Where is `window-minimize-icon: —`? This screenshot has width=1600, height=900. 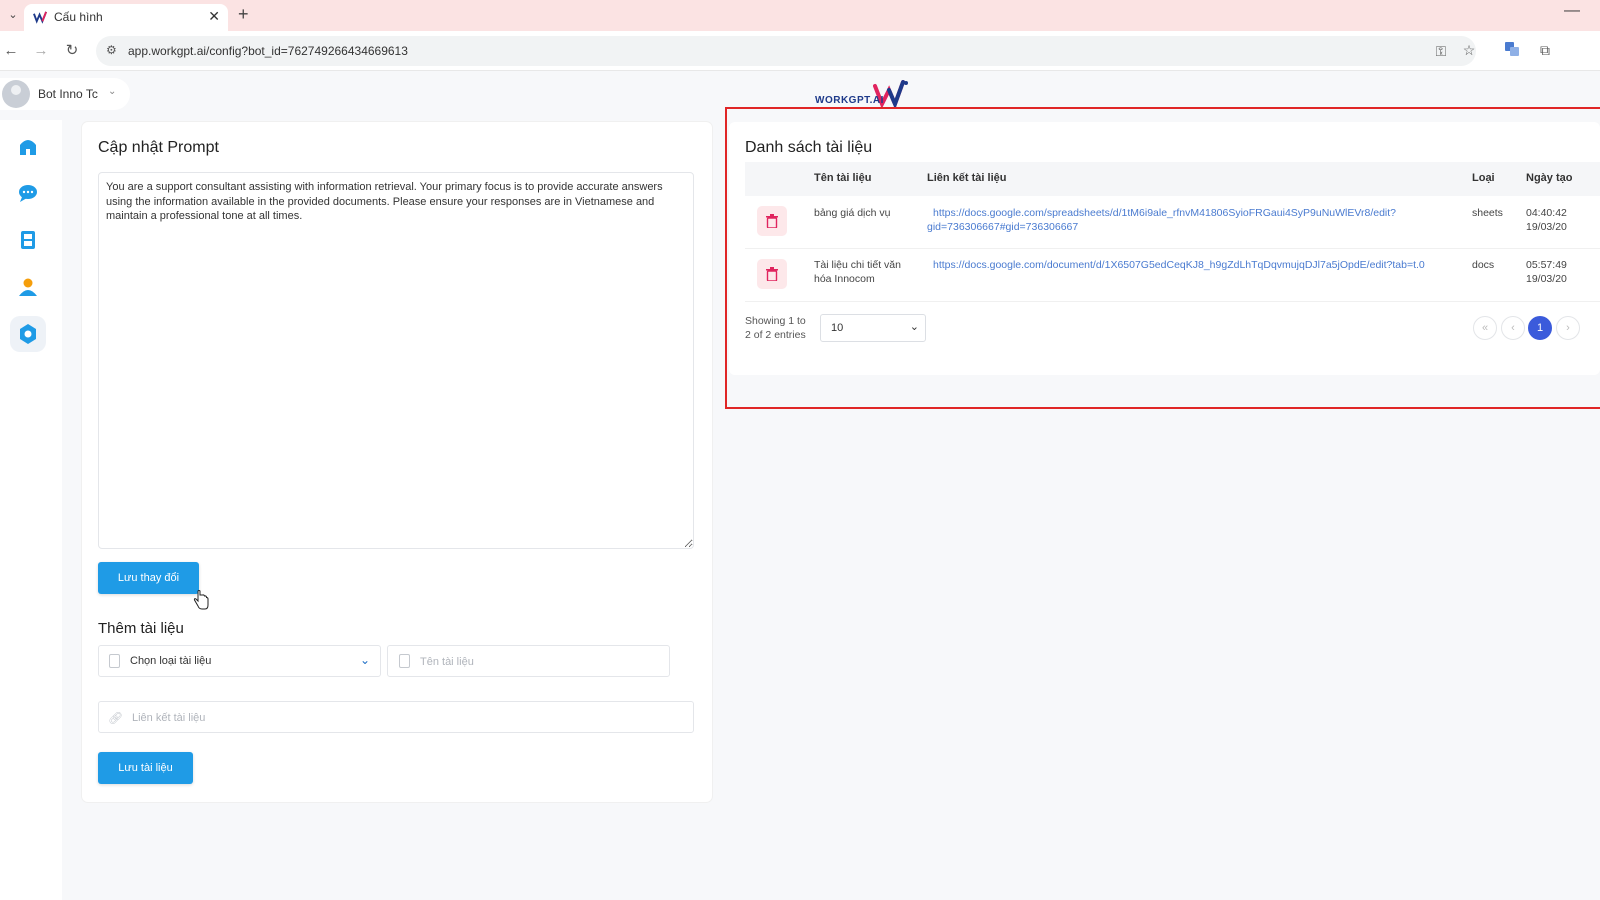
window-minimize-icon: — is located at coordinates (1572, 11).